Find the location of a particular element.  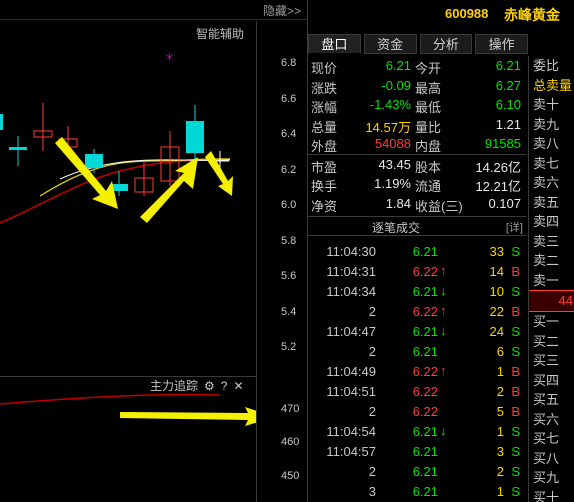

order-book-label: 买九 is located at coordinates (546, 477).